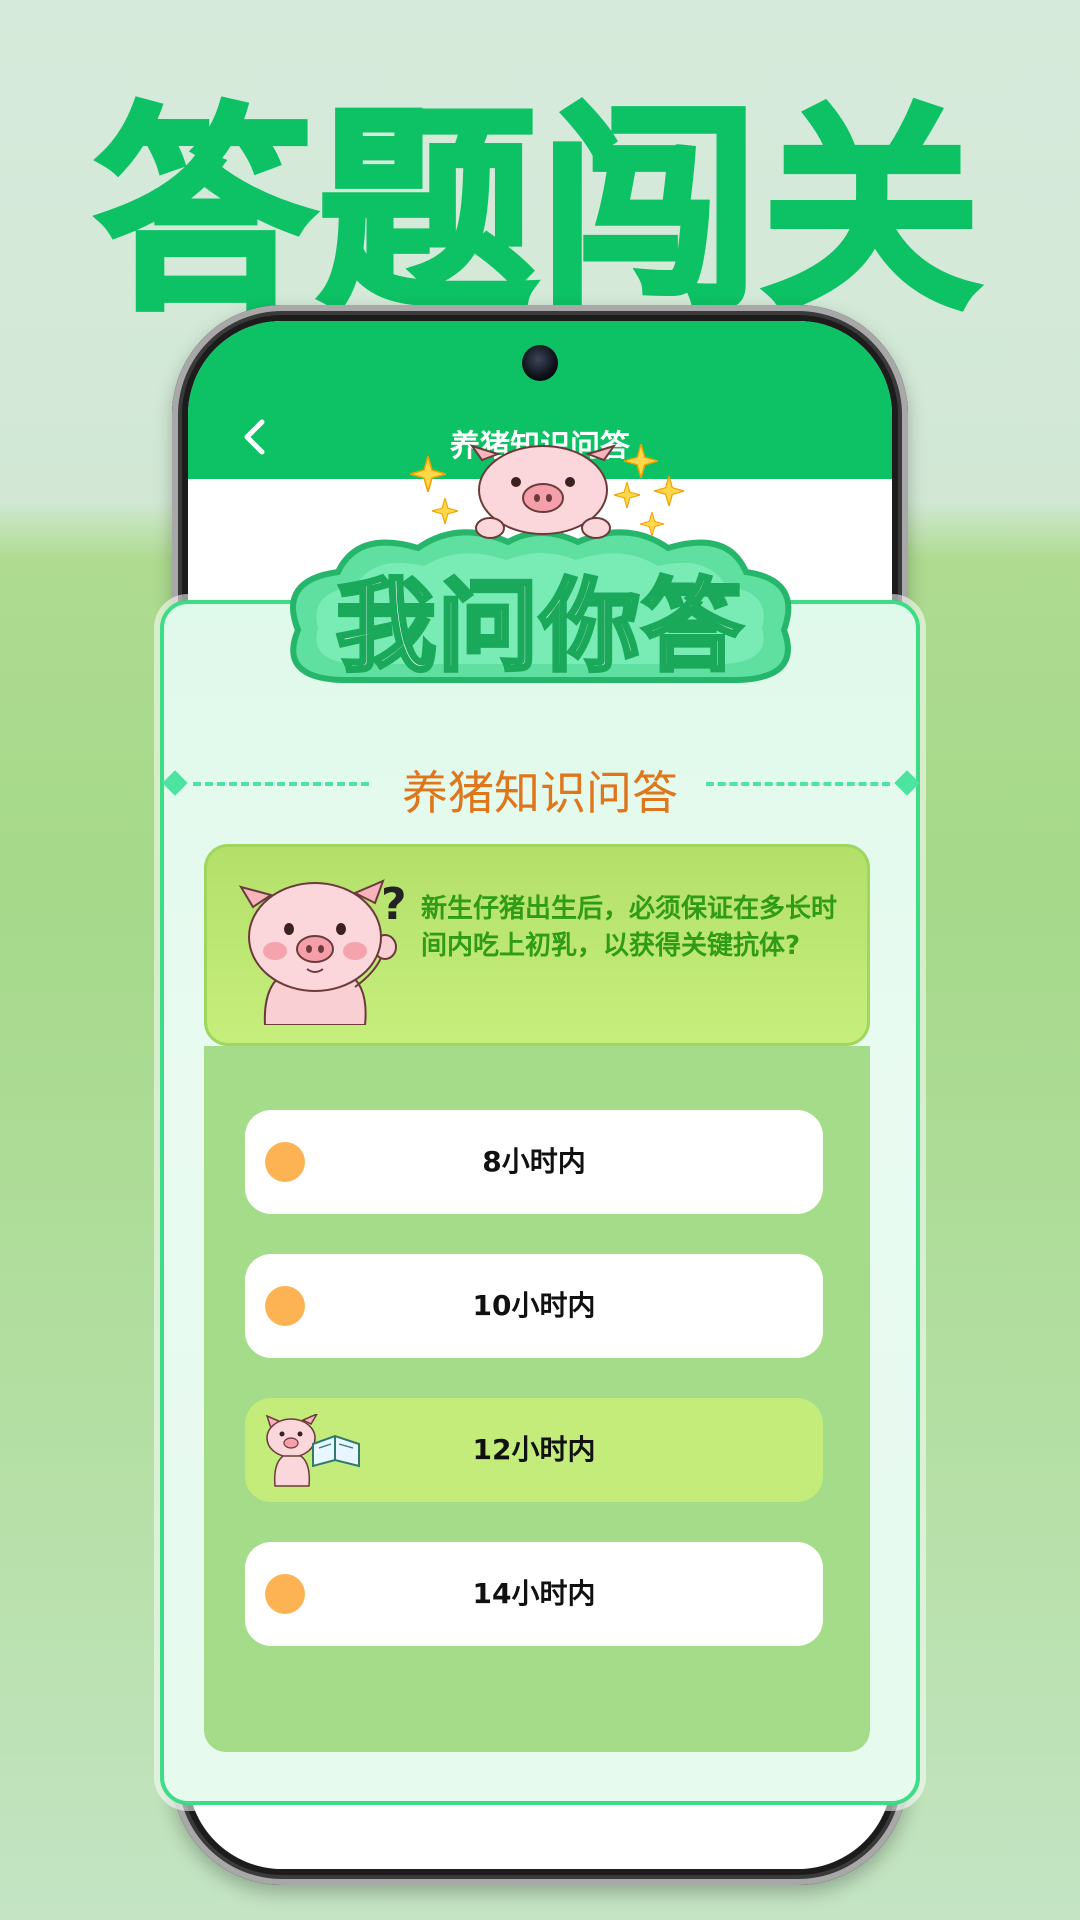 The image size is (1080, 1920). What do you see at coordinates (540, 793) in the screenshot?
I see `section-title: 养猪知识问答` at bounding box center [540, 793].